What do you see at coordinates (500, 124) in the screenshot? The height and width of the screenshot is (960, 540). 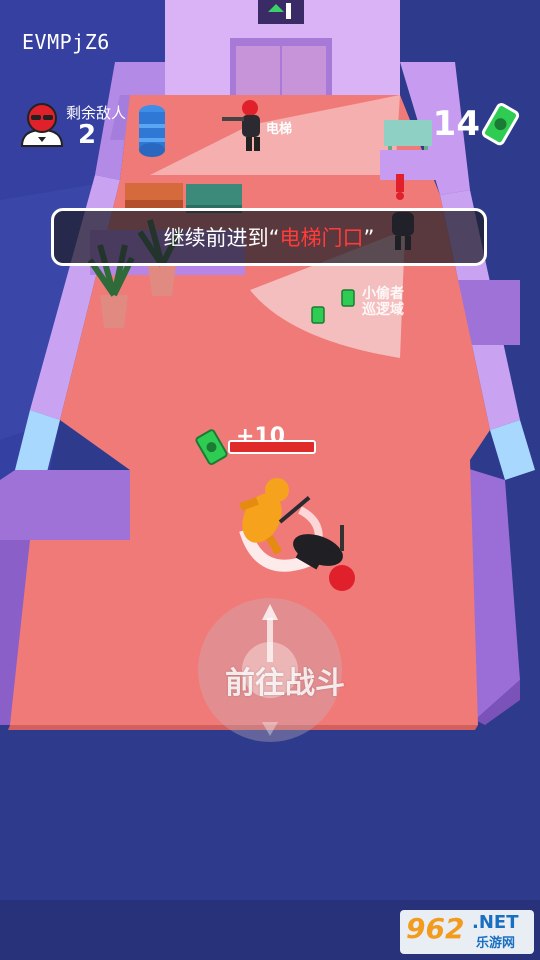 I see `cash-icon` at bounding box center [500, 124].